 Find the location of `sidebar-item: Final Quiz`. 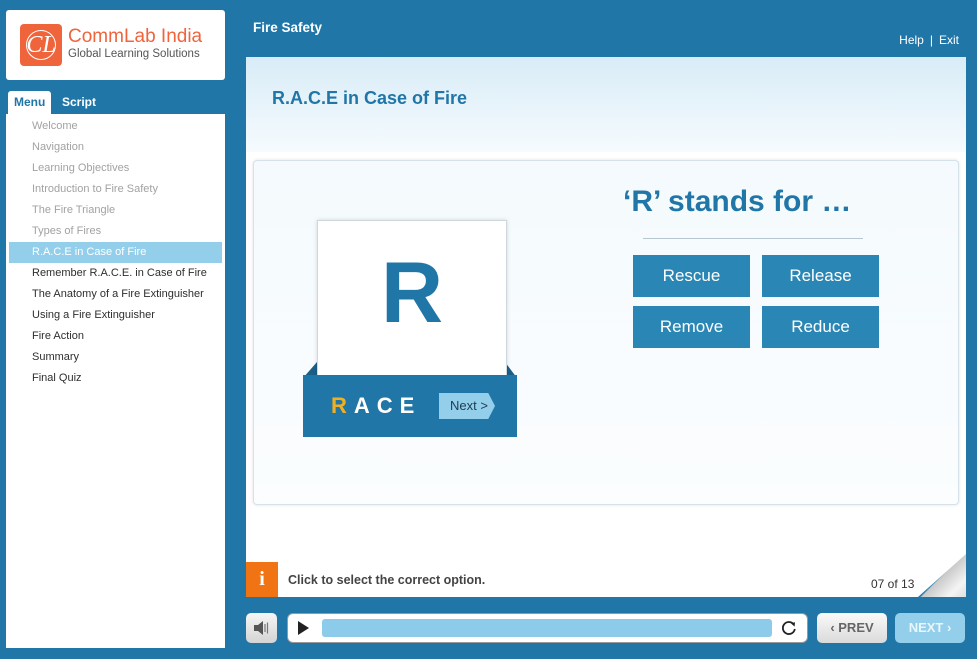

sidebar-item: Final Quiz is located at coordinates (115, 378).